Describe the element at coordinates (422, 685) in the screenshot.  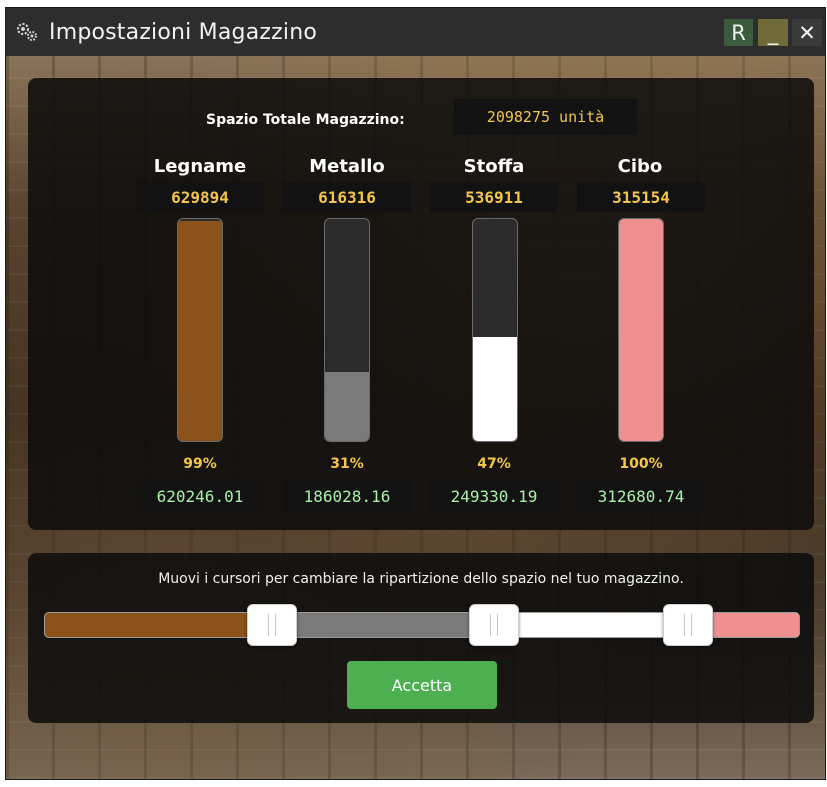
I see `accept-button: Accetta` at that location.